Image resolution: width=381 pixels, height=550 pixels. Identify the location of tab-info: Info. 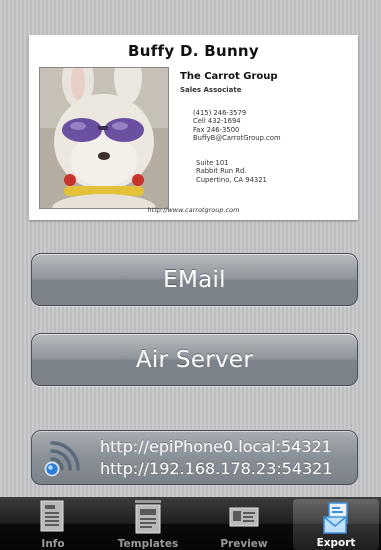
(53, 523).